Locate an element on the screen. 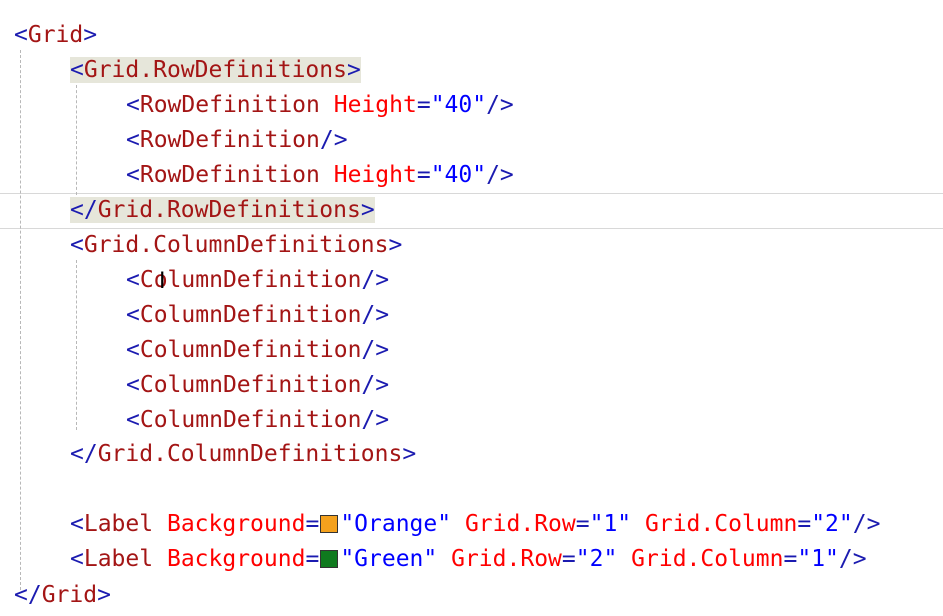 This screenshot has height=616, width=943. code-line: <Grid.RowDefinitions> is located at coordinates (215, 70).